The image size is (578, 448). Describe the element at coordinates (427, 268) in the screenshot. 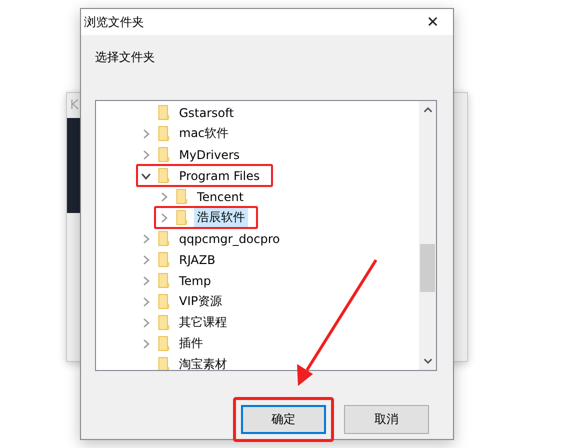

I see `scroll-thumb` at that location.